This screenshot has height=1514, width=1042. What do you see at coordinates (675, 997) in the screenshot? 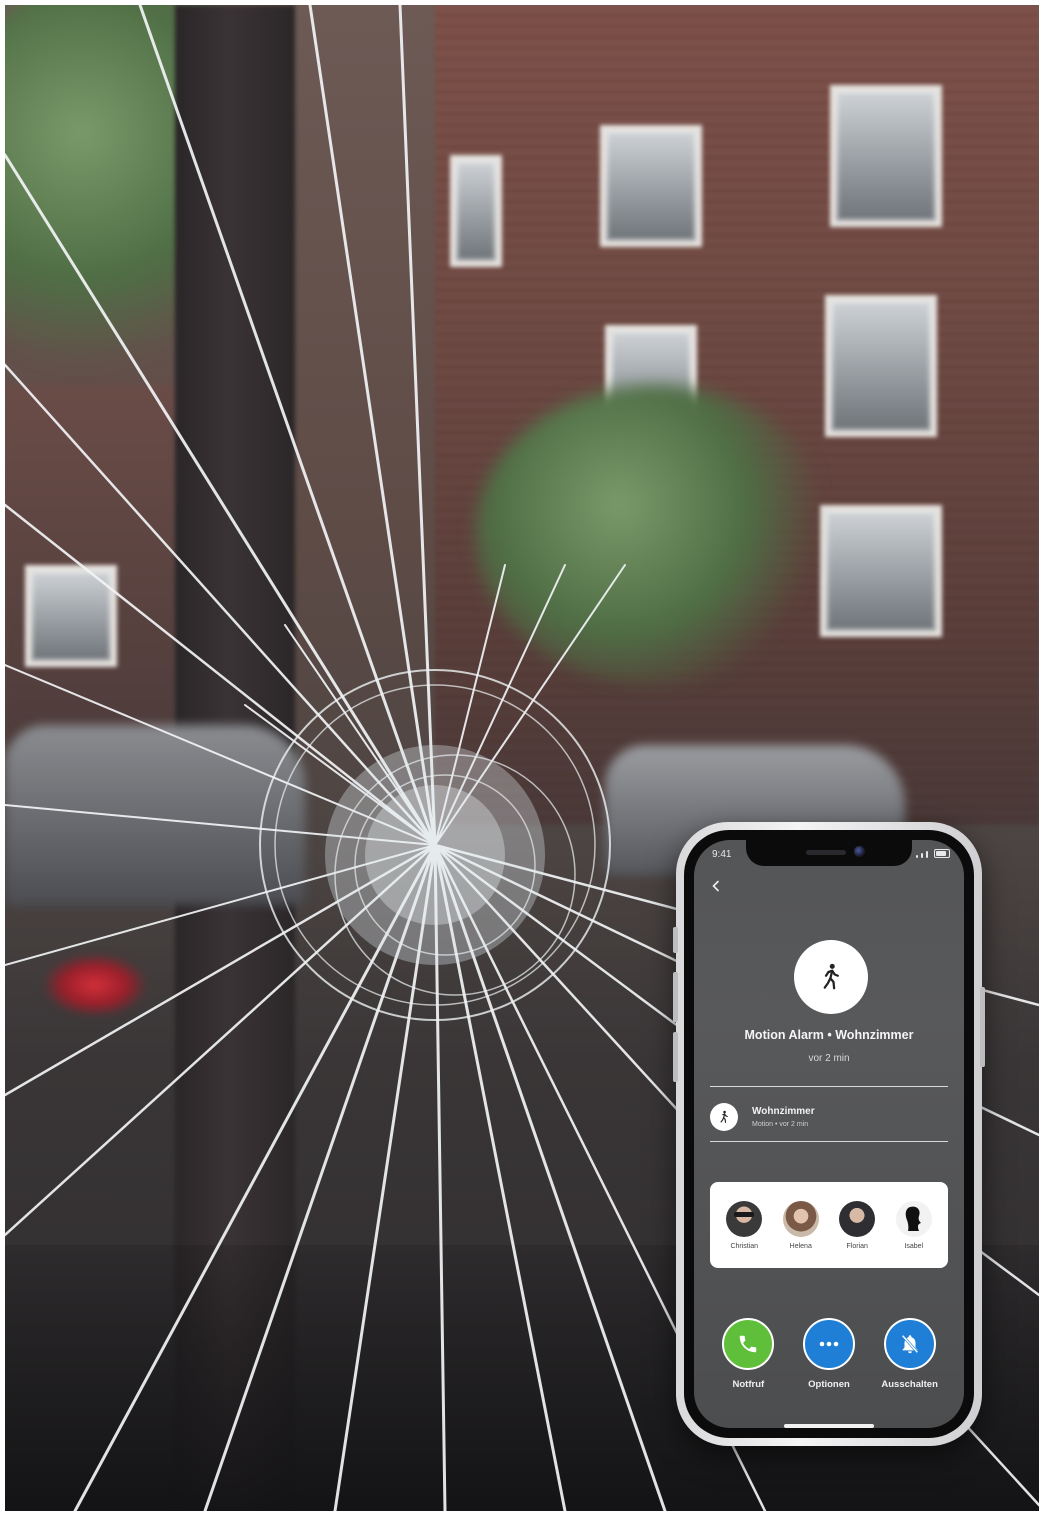
I see `volume-up-button` at bounding box center [675, 997].